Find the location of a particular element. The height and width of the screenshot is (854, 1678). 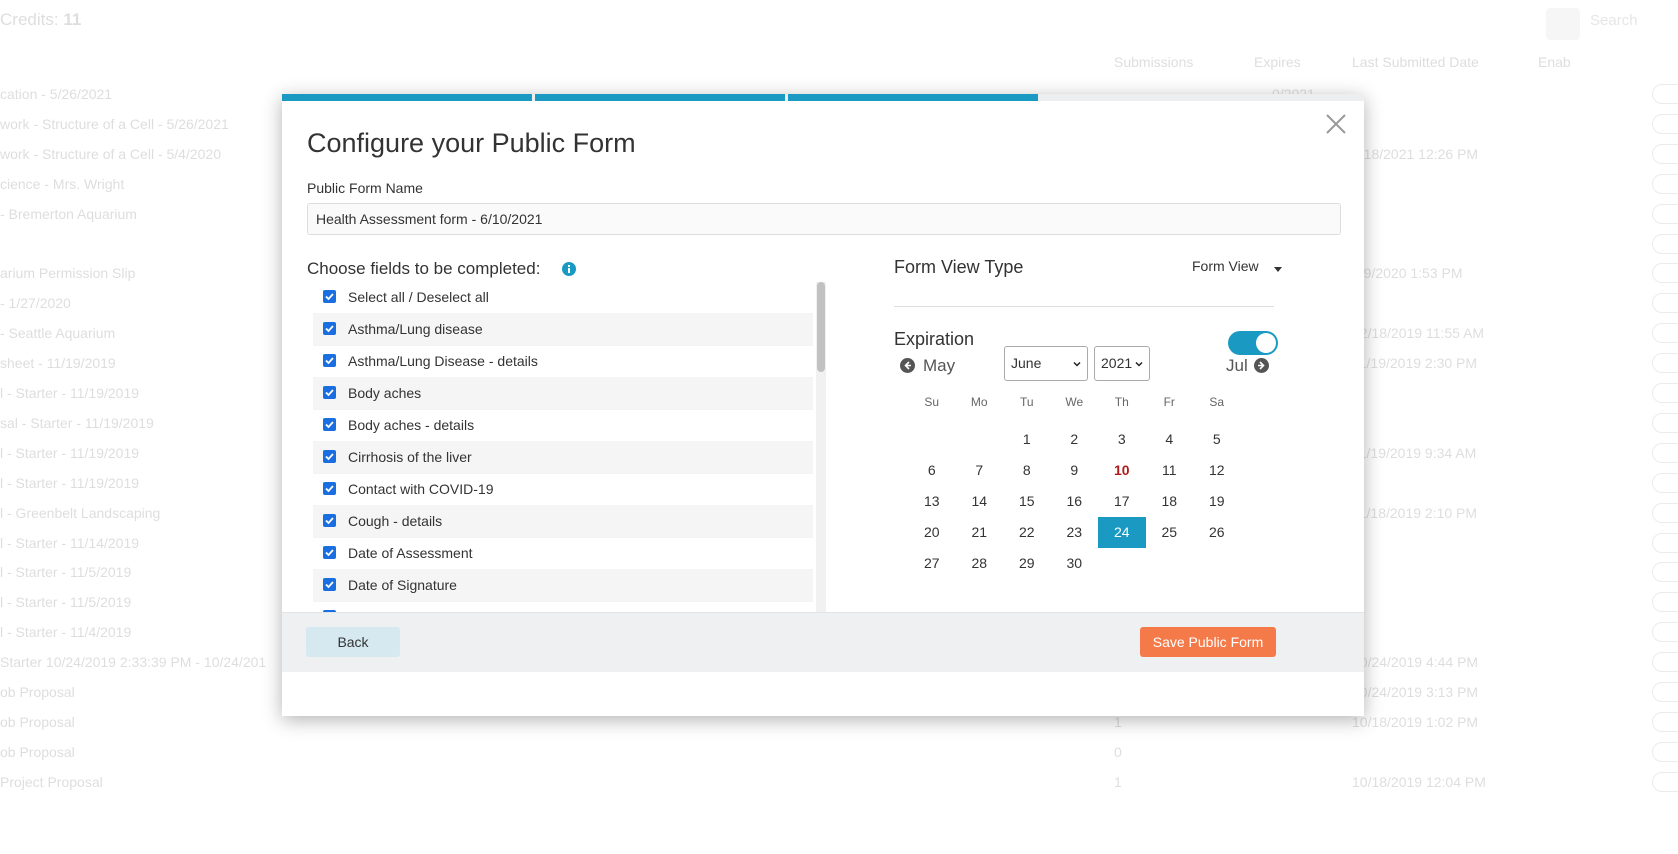

calendar-day: 16 is located at coordinates (1075, 501).